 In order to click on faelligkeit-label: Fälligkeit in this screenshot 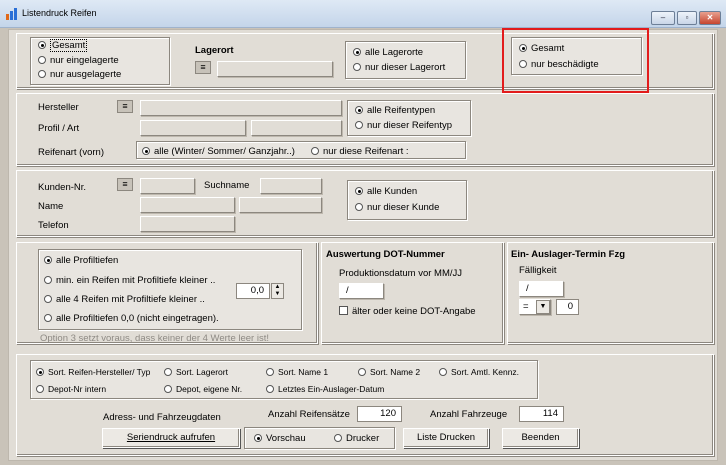, I will do `click(538, 270)`.